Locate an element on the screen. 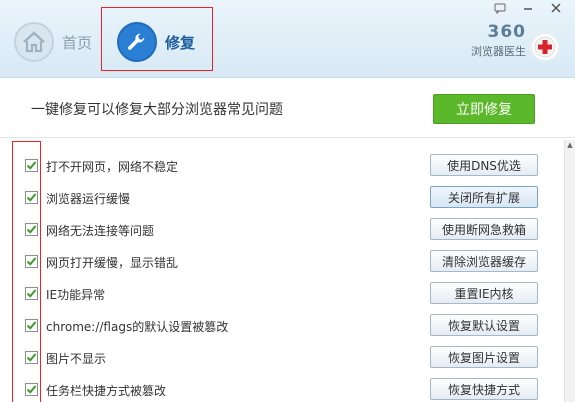 The height and width of the screenshot is (402, 575). list-item: 打不开网页，网络不稳定 使用DNS优选 is located at coordinates (287, 166).